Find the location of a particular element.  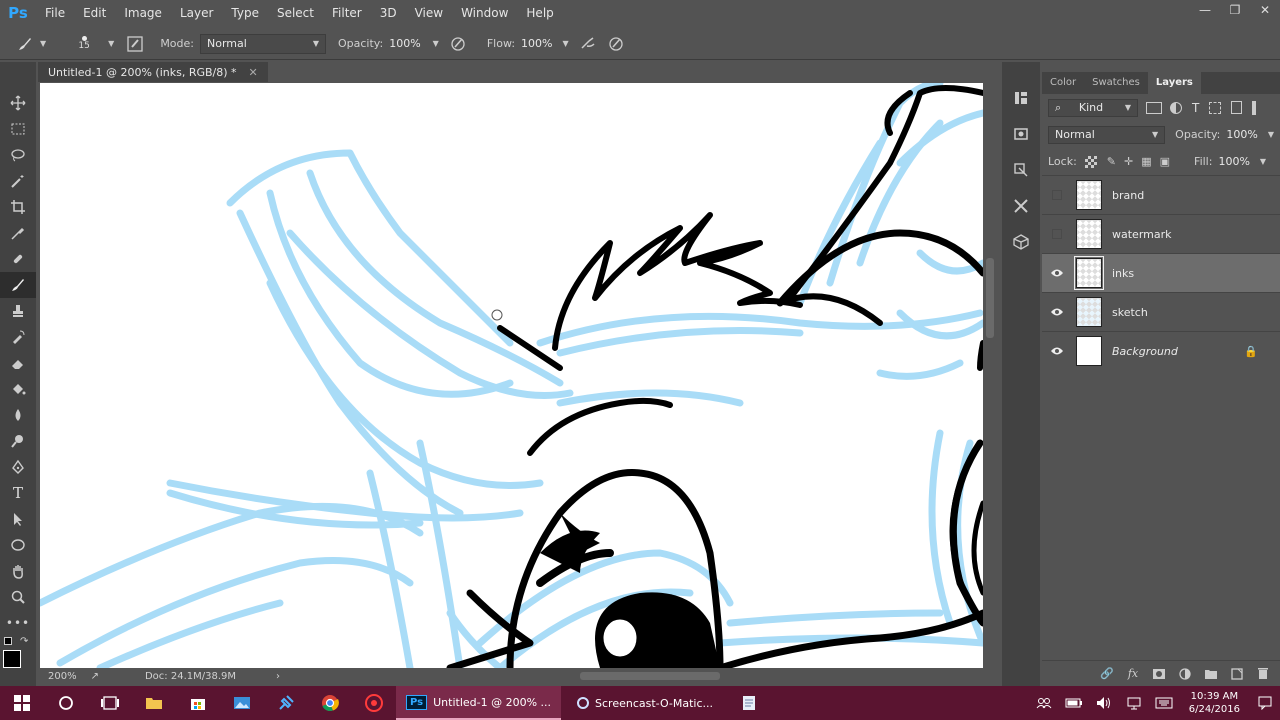

tab-swatches: Swatches is located at coordinates (1116, 83).